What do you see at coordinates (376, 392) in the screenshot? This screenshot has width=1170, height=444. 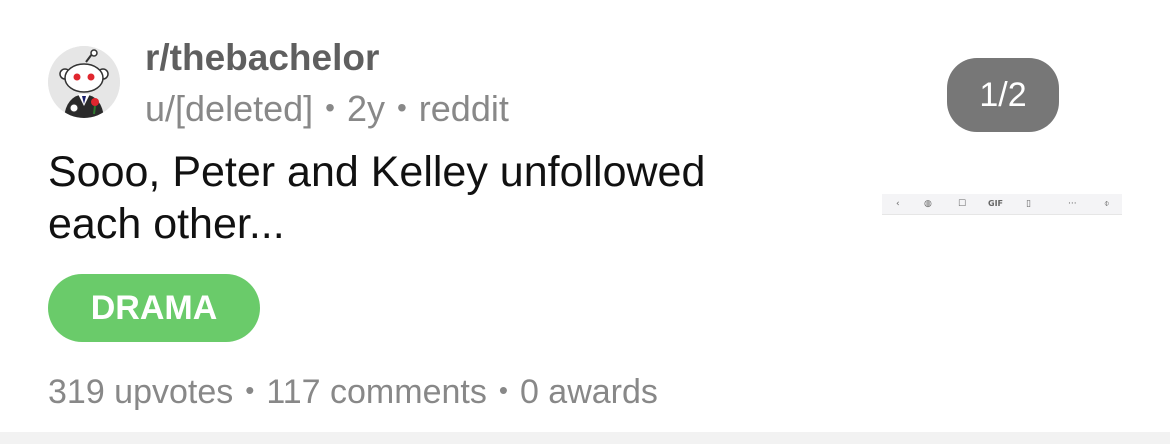 I see `comment-count: 117 comments` at bounding box center [376, 392].